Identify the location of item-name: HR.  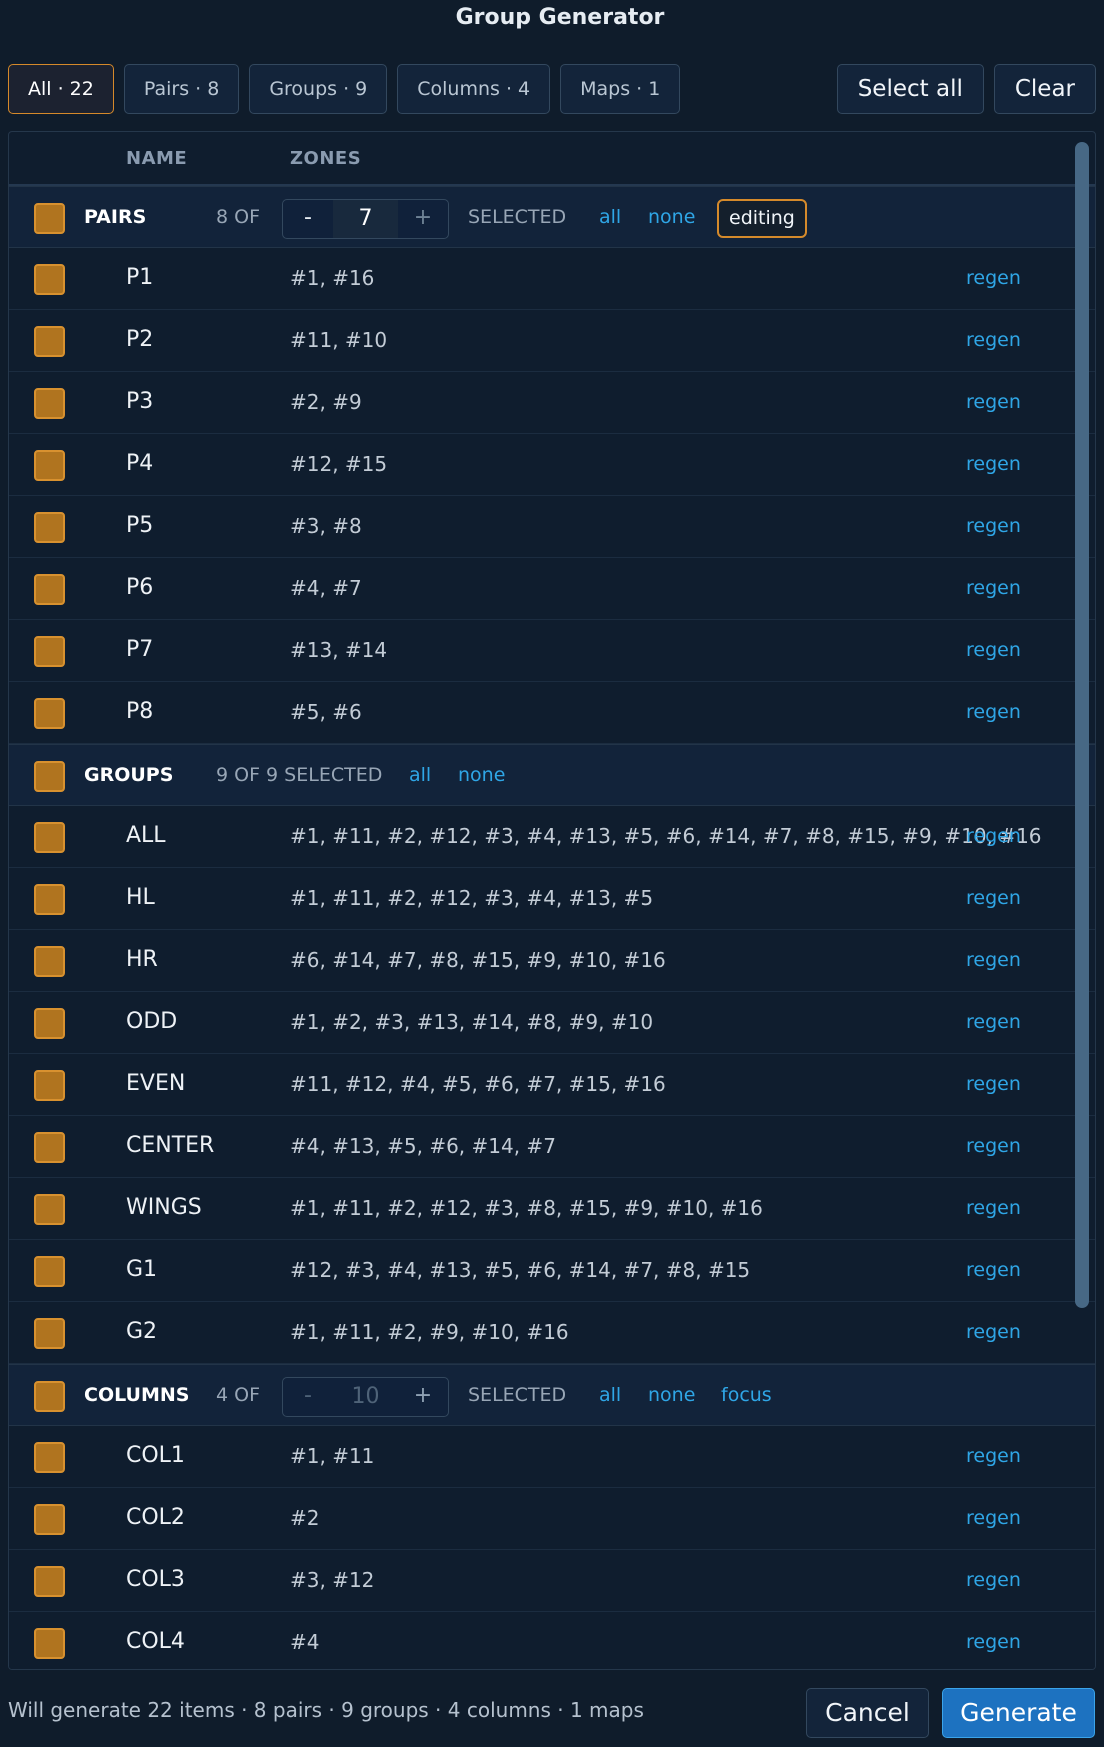
(142, 959).